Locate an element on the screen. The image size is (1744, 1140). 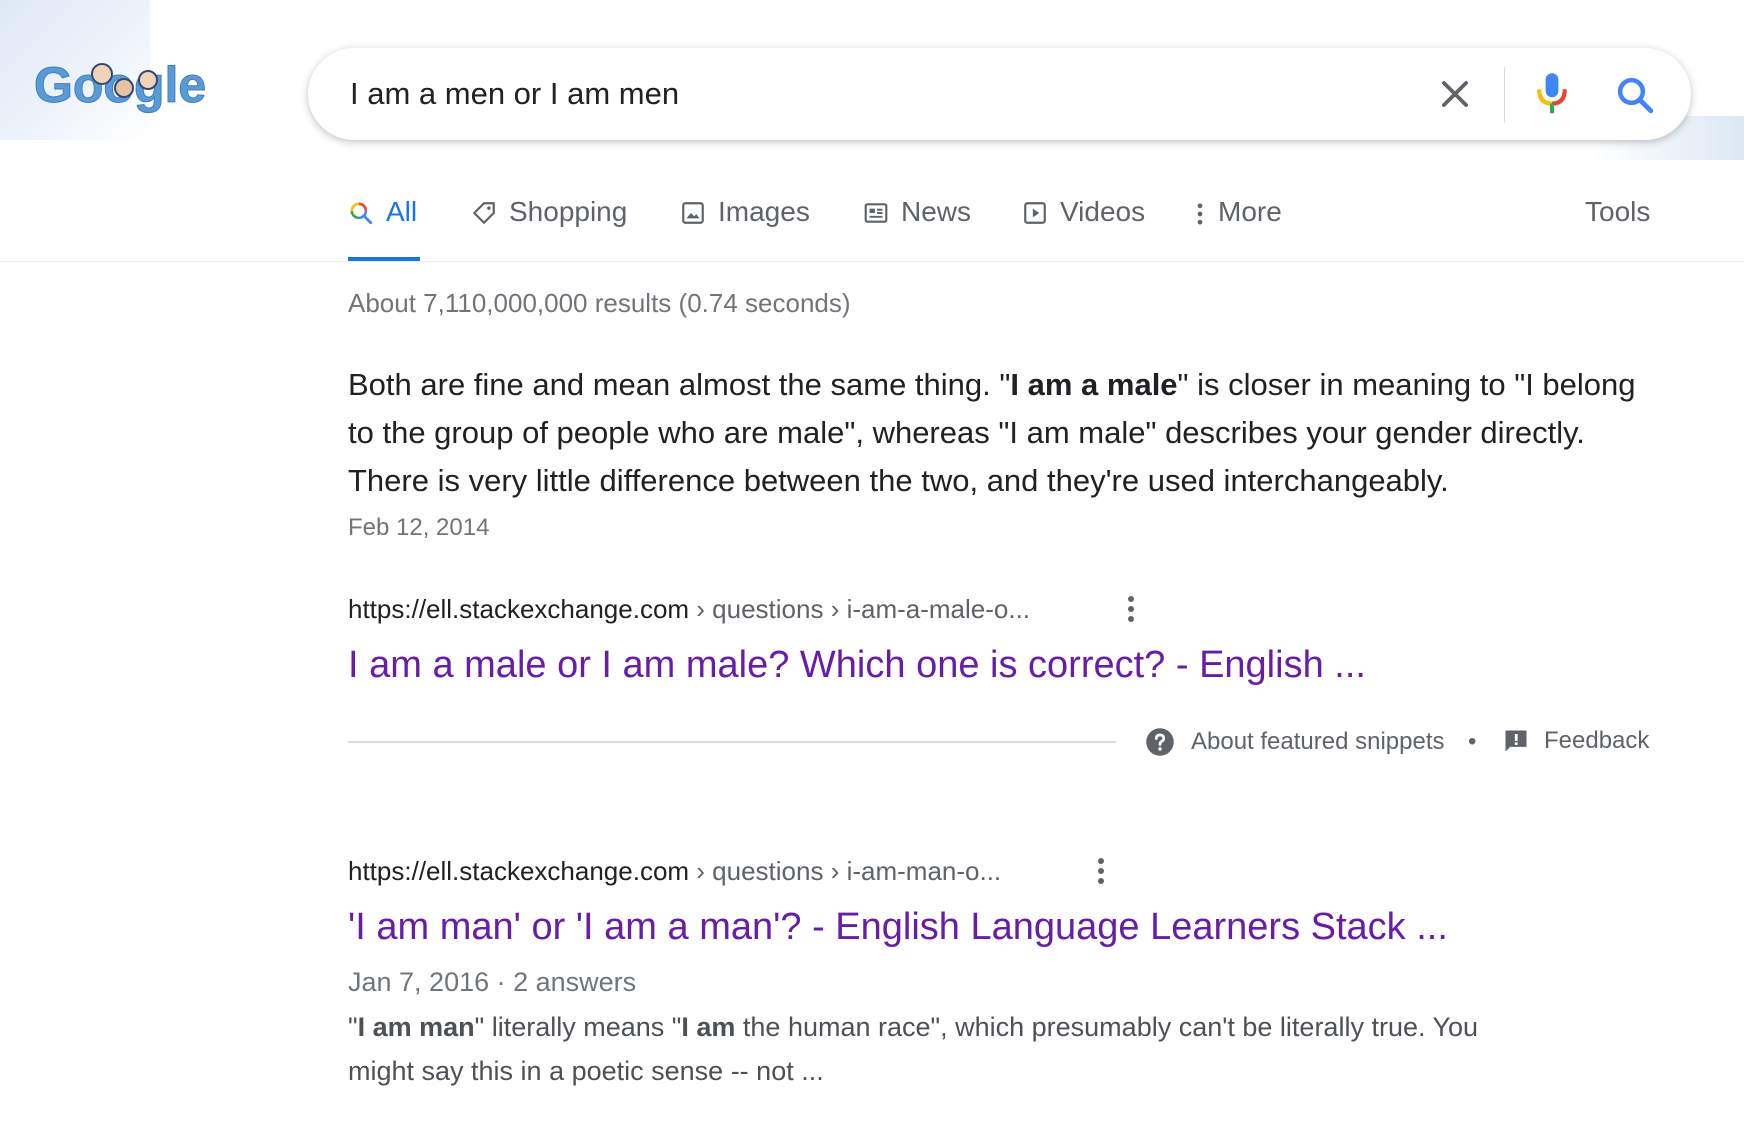
result-2-meta: Jan 7, 2016 · 2 answers is located at coordinates (492, 982).